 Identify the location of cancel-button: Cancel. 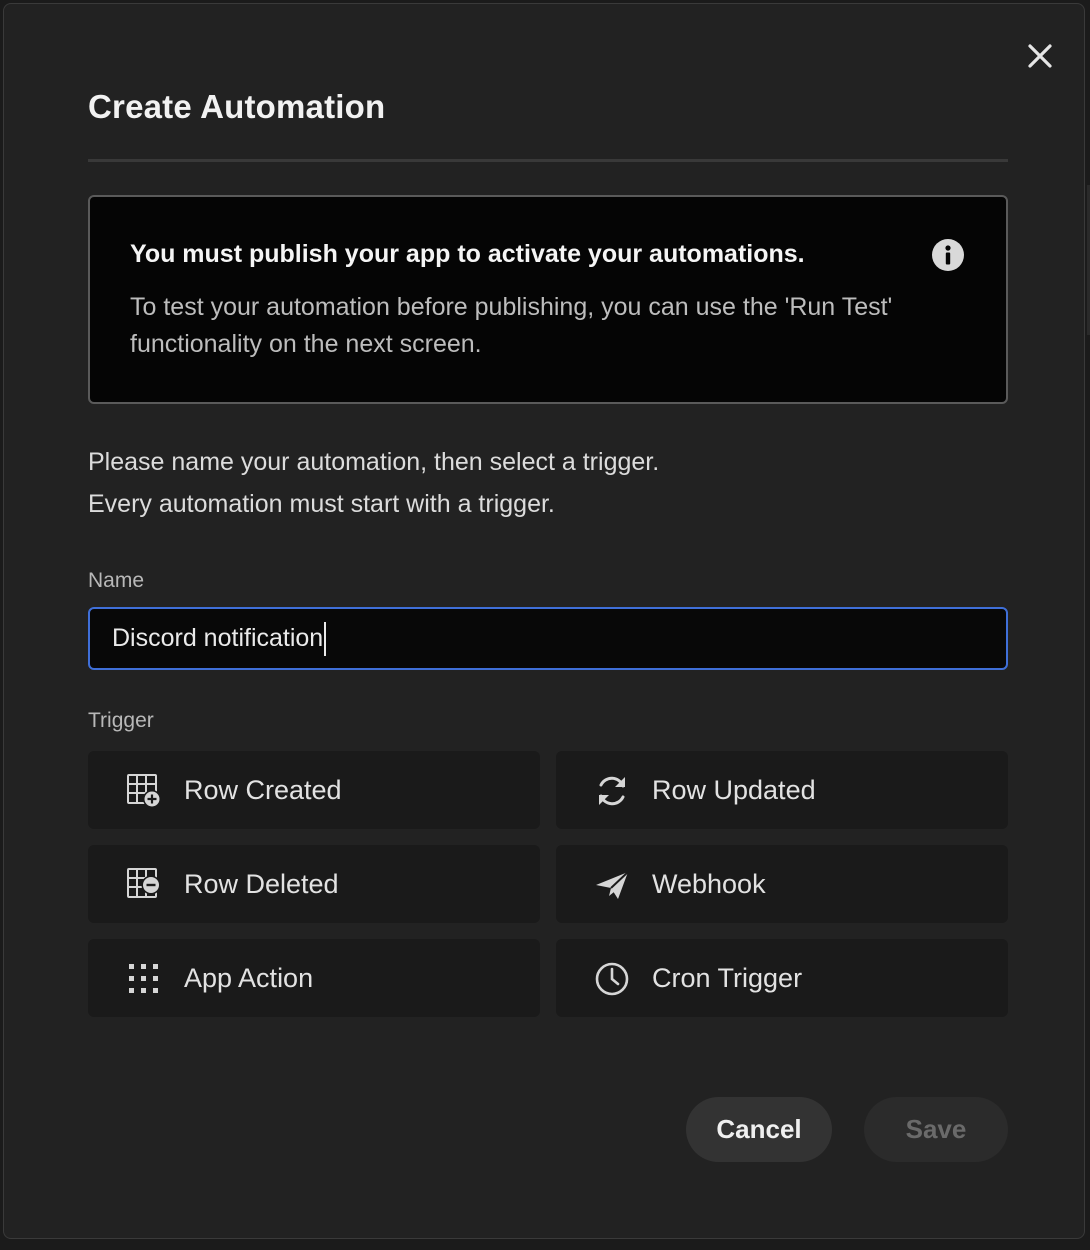
(759, 1129).